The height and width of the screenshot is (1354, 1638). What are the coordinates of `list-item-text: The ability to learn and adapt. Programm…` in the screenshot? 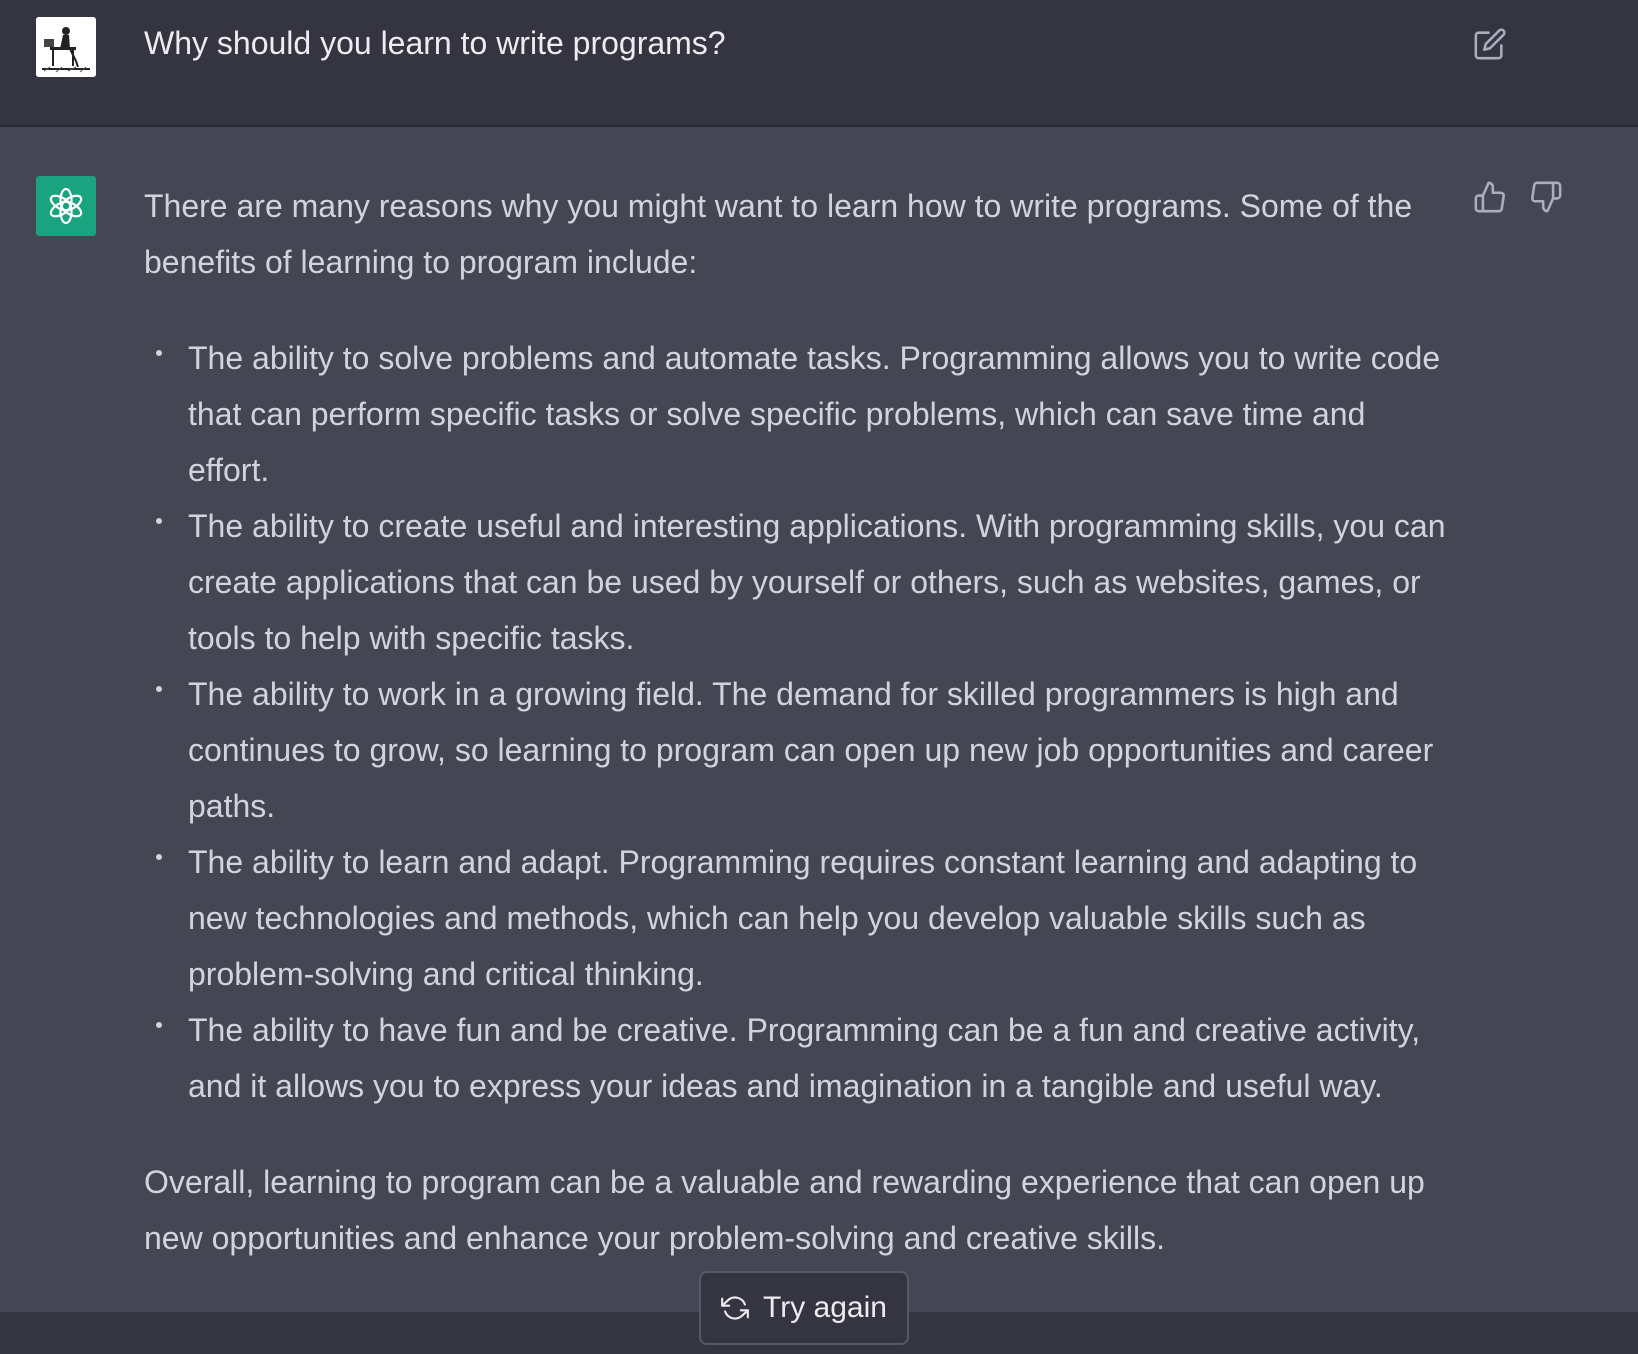 It's located at (803, 918).